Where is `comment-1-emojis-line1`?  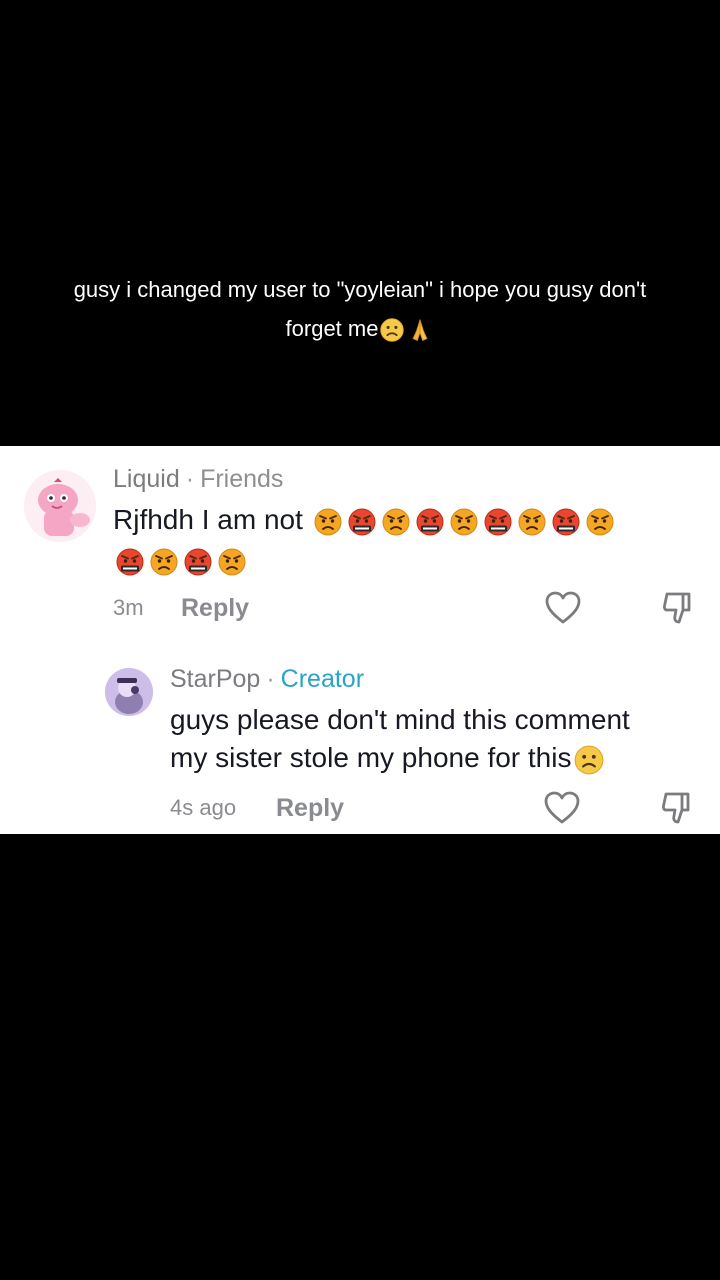 comment-1-emojis-line1 is located at coordinates (464, 522).